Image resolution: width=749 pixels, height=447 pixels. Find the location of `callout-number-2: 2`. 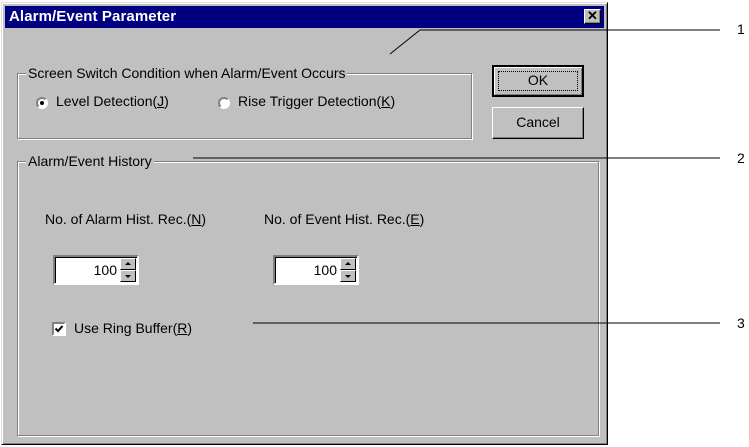

callout-number-2: 2 is located at coordinates (741, 158).